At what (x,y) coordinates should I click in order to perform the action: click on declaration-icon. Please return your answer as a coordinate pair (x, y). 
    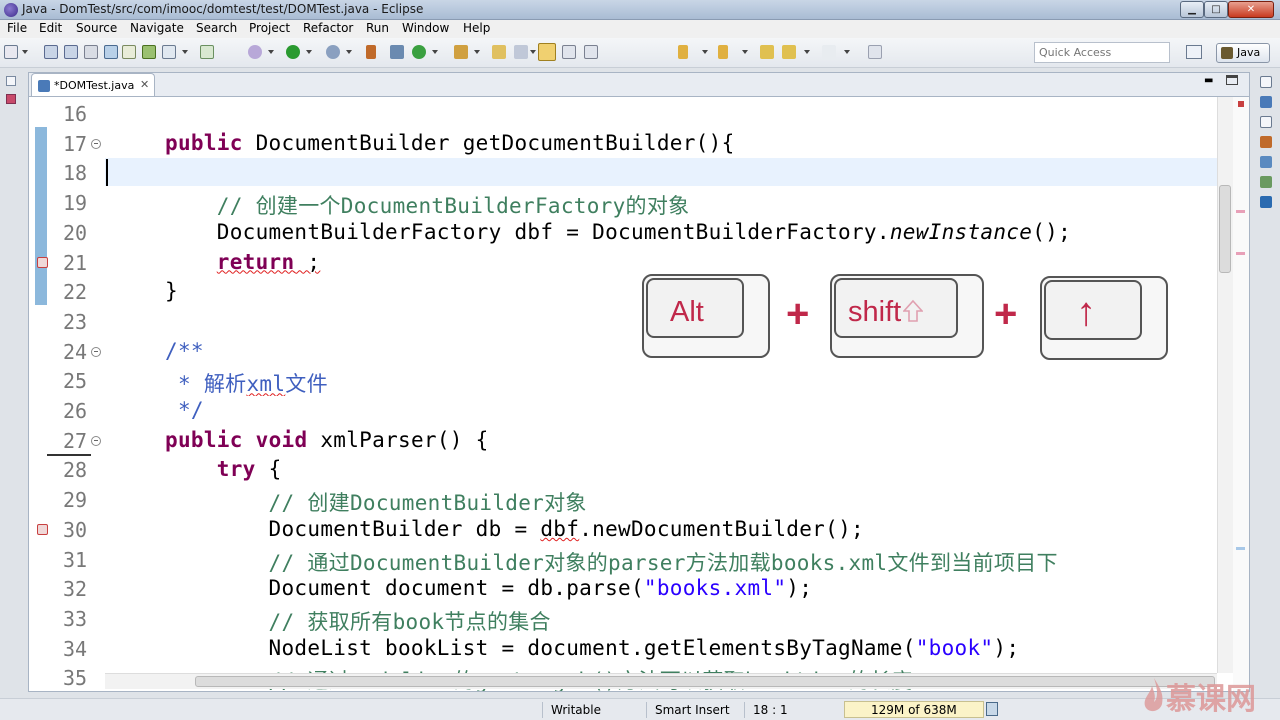
    Looking at the image, I should click on (1266, 182).